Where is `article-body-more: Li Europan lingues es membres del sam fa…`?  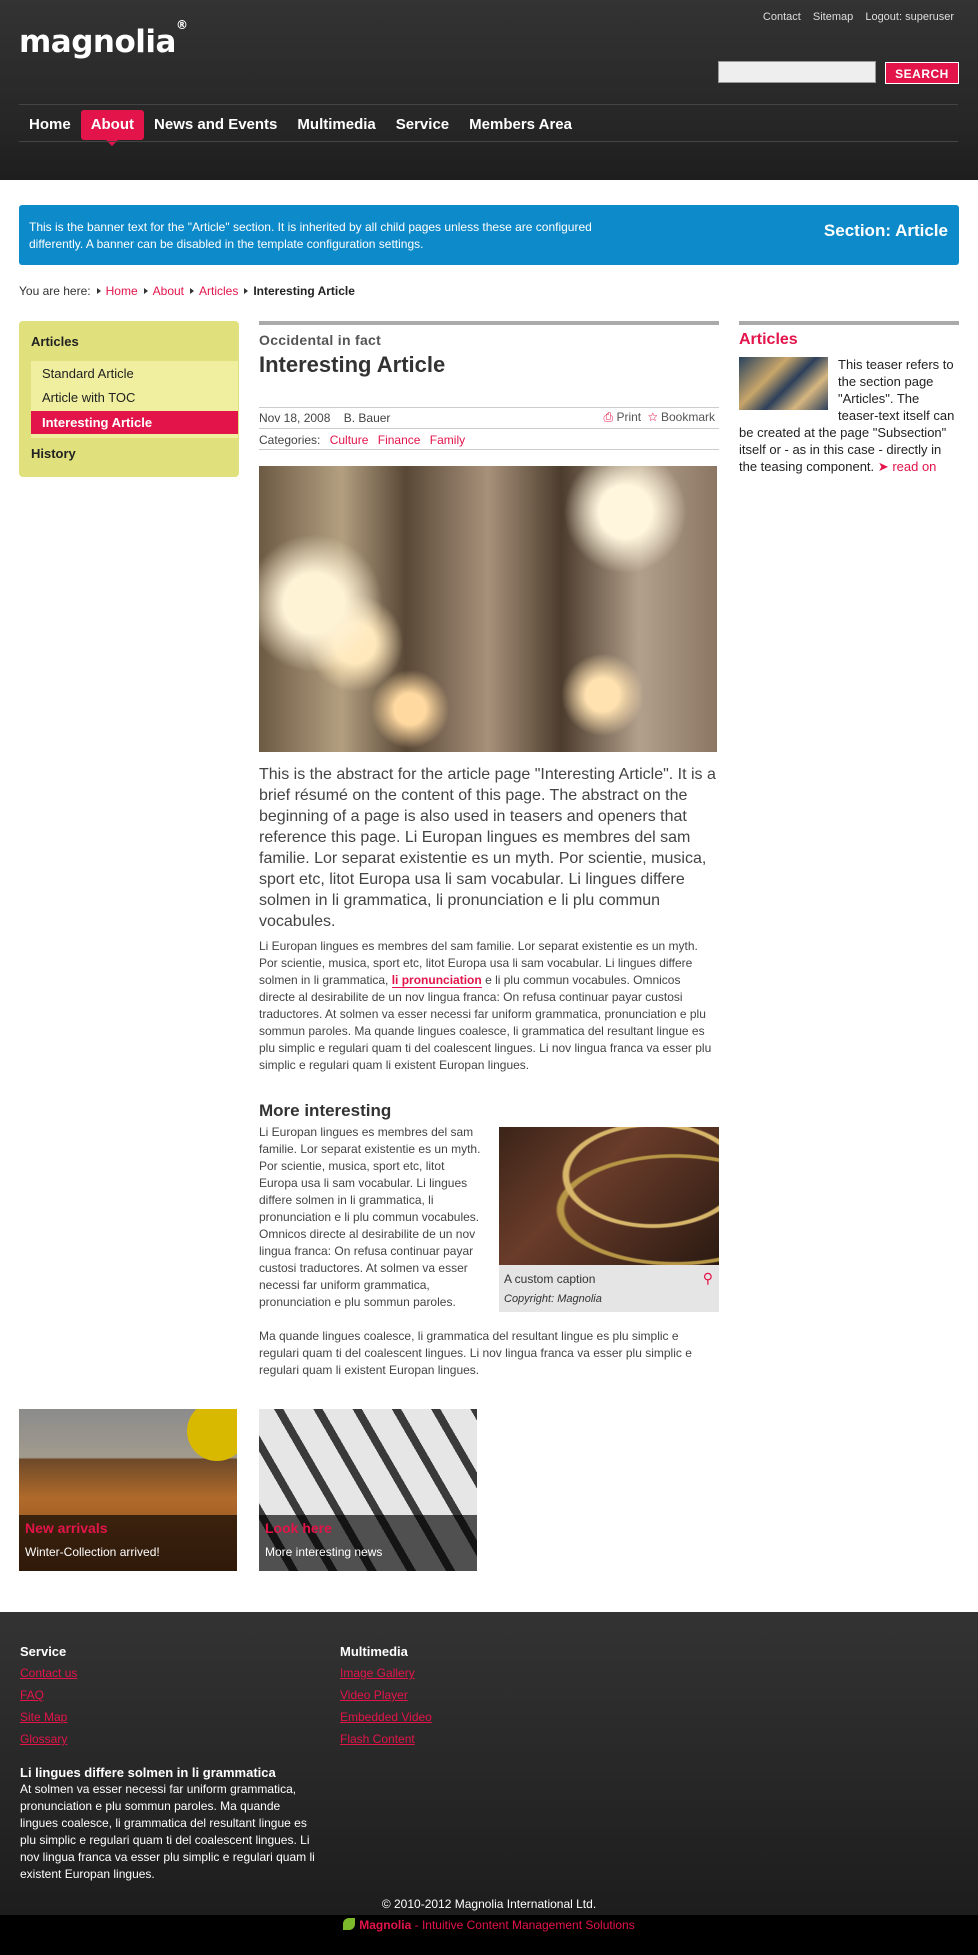 article-body-more: Li Europan lingues es membres del sam fa… is located at coordinates (370, 1217).